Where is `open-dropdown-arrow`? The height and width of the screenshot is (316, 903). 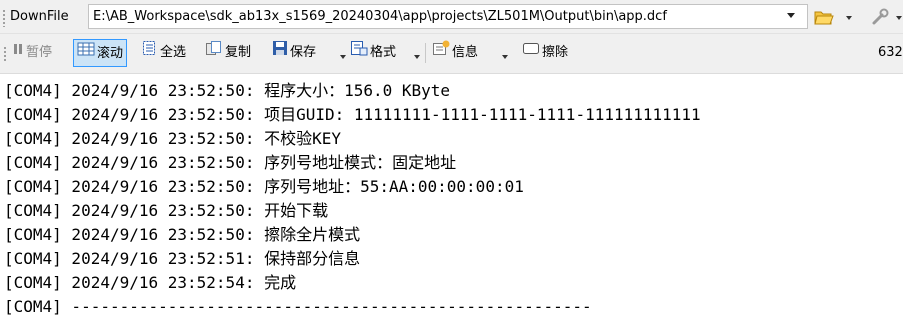 open-dropdown-arrow is located at coordinates (849, 18).